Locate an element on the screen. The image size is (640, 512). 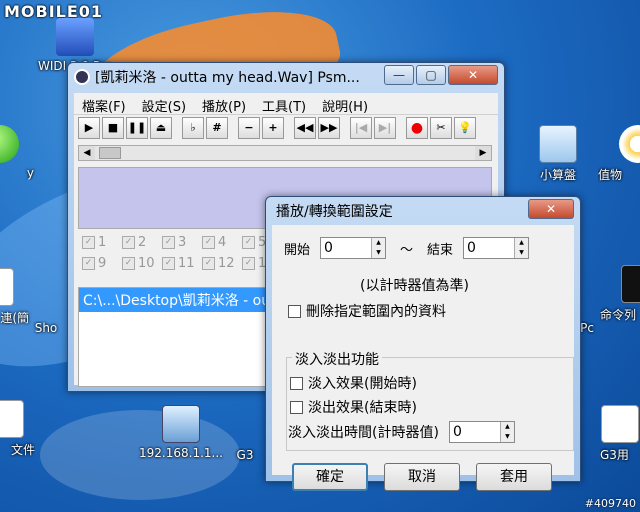
dialog-titlebar: 播放/轉換範圍設定 ✕ is located at coordinates (423, 211).